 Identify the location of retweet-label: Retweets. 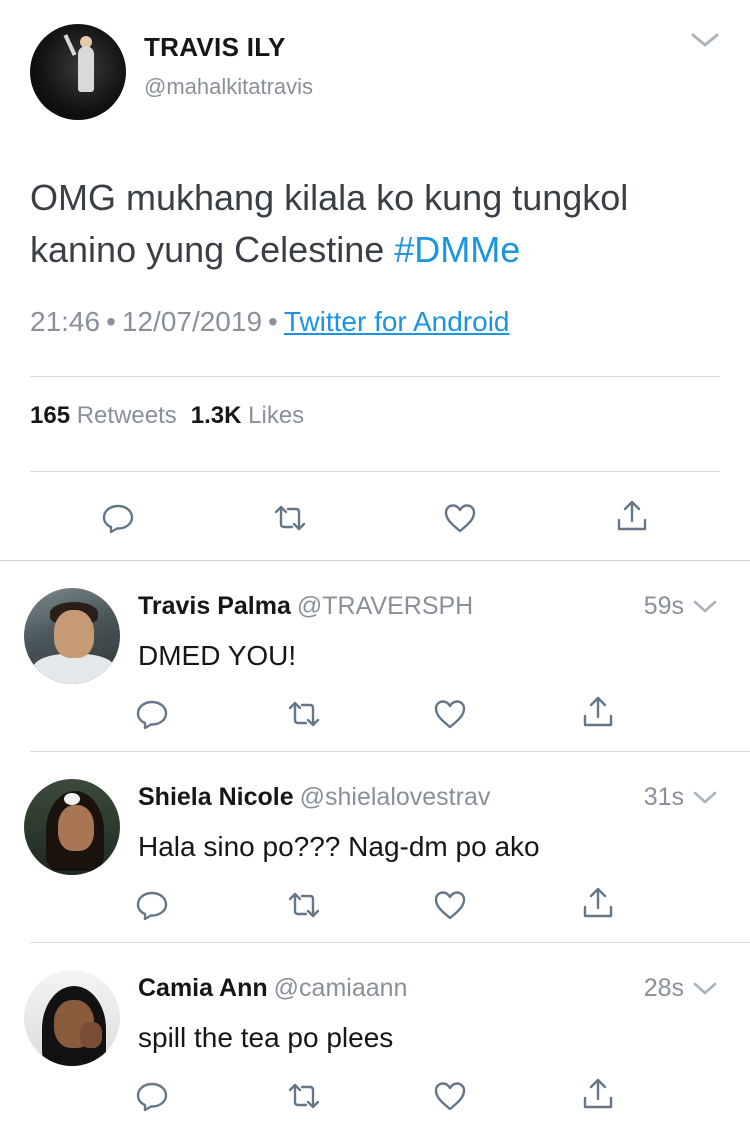
(126, 415).